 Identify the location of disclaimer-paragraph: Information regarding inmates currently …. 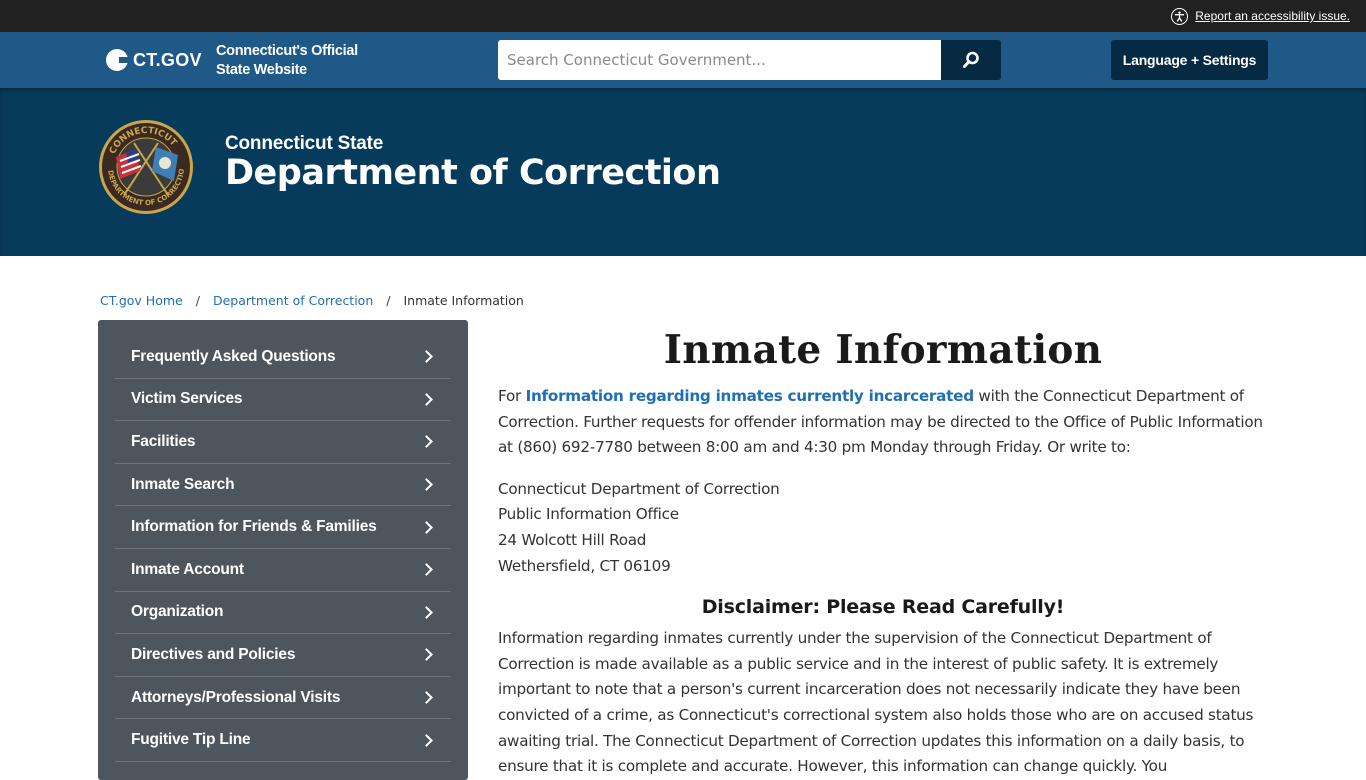
(876, 702).